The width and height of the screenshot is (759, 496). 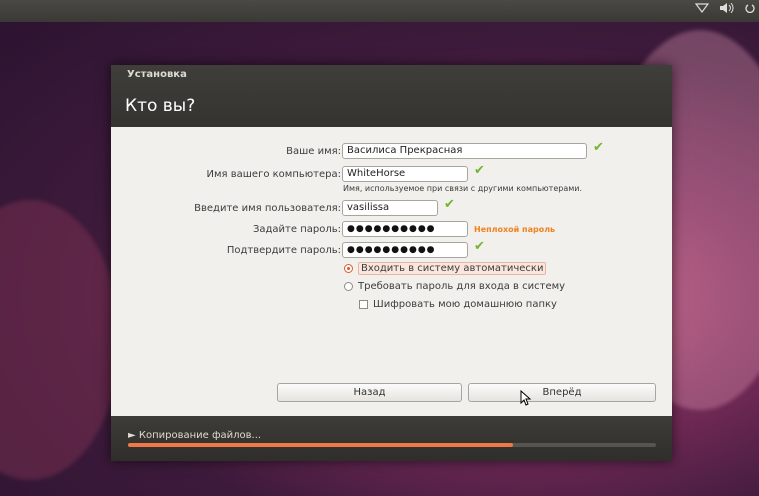 I want to click on forward-button: Вперёд, so click(x=562, y=392).